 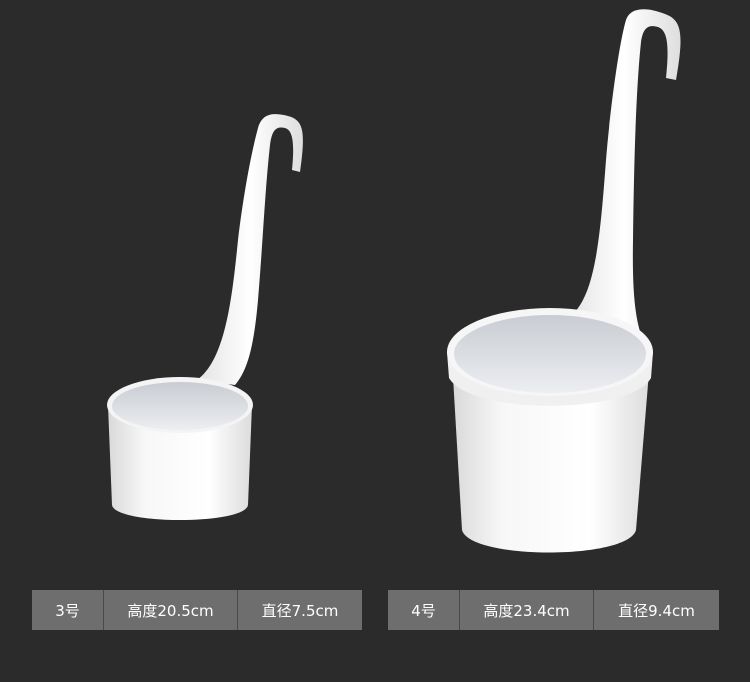 What do you see at coordinates (424, 610) in the screenshot?
I see `size-label: 4号` at bounding box center [424, 610].